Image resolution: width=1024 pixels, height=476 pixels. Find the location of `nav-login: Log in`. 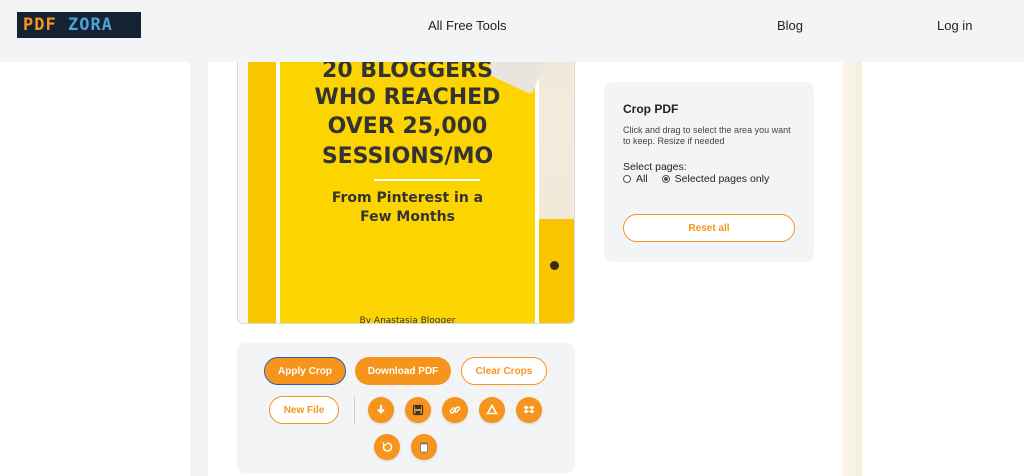

nav-login: Log in is located at coordinates (954, 25).